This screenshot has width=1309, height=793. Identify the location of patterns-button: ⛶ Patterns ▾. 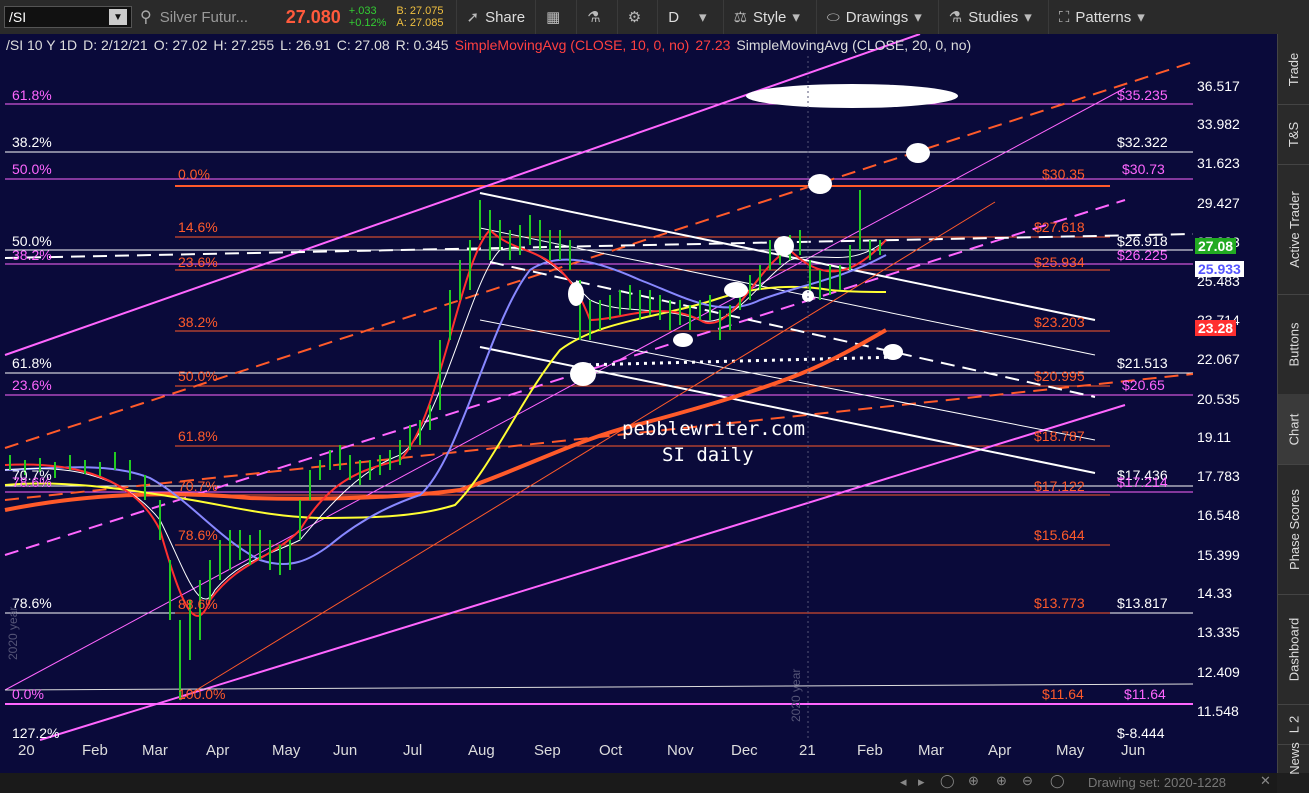
(1104, 17).